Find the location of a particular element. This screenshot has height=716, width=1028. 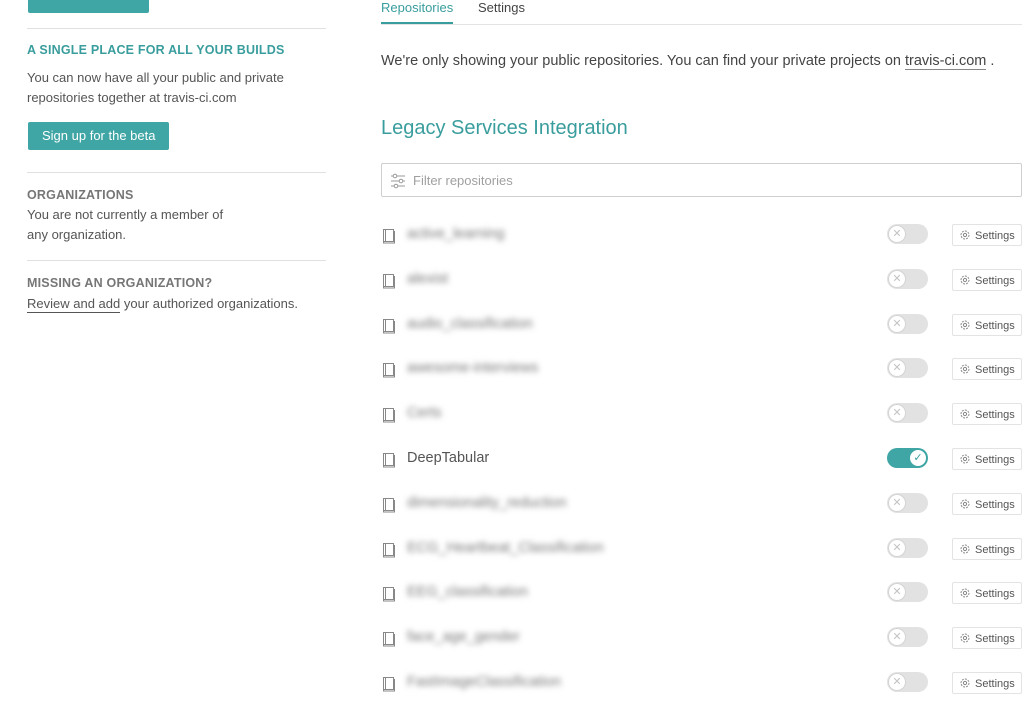

repository-row: FastImageClassification ✕ Settings is located at coordinates (701, 683).